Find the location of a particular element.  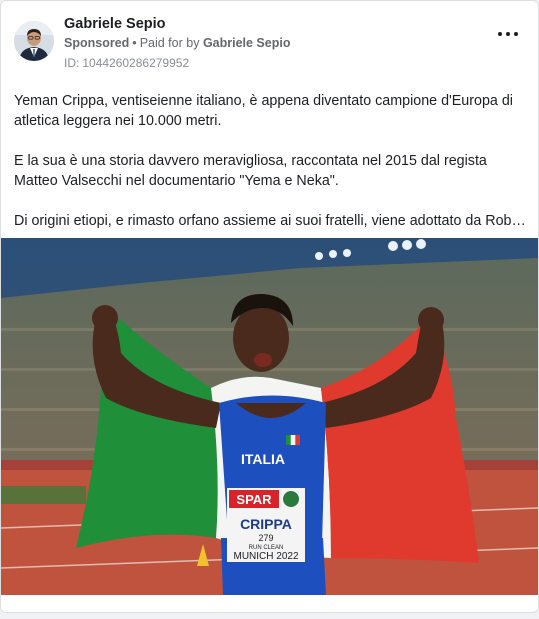

avatar is located at coordinates (34, 41).